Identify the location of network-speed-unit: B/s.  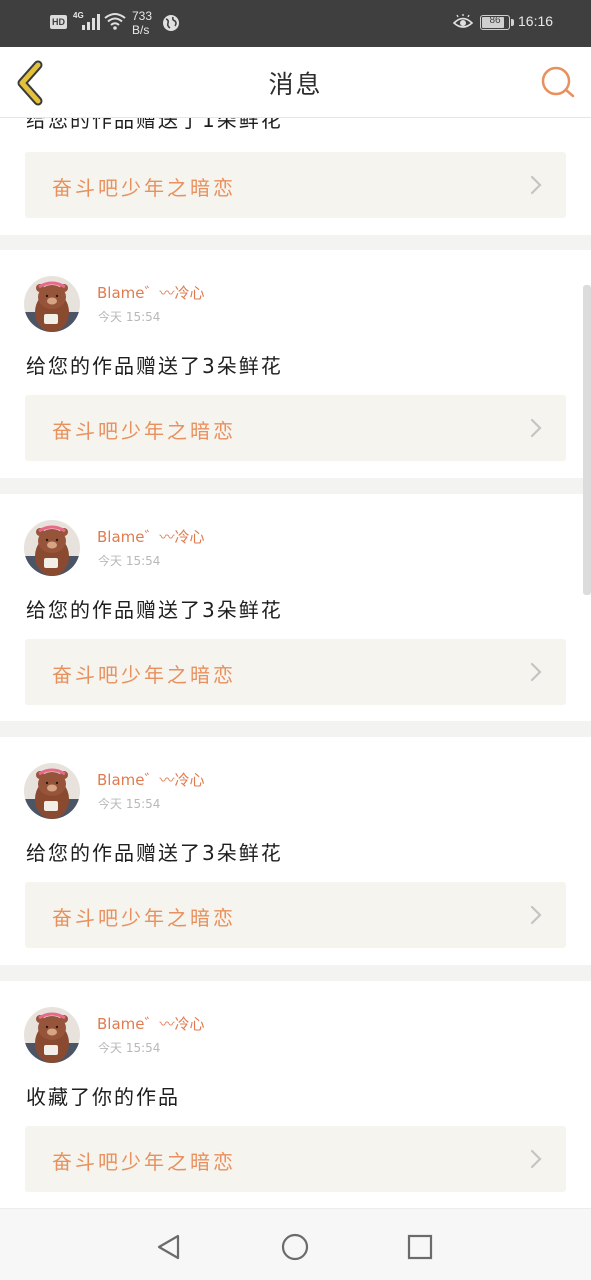
(141, 30).